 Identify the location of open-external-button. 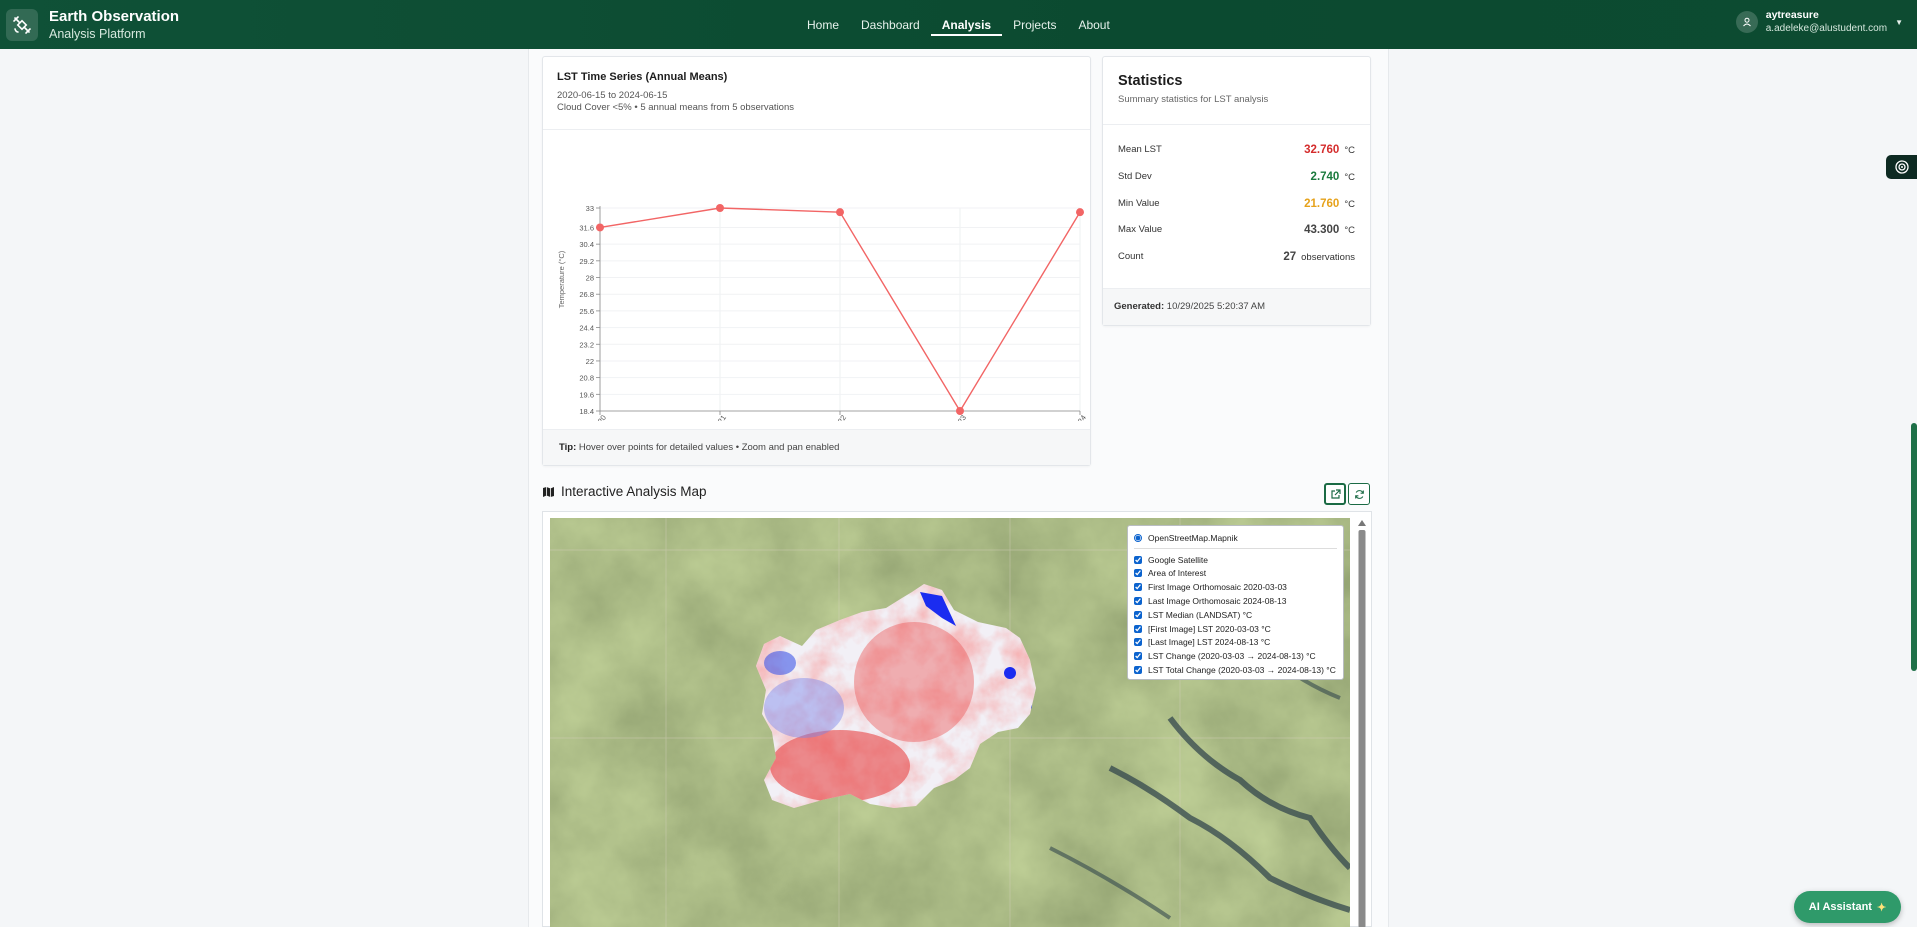
(1335, 494).